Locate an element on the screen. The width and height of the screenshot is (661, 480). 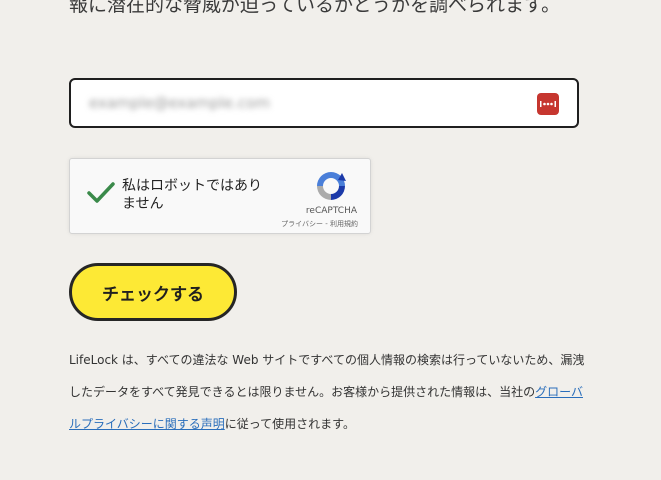
recaptcha-links: プライバシー - 利用規約 is located at coordinates (319, 224).